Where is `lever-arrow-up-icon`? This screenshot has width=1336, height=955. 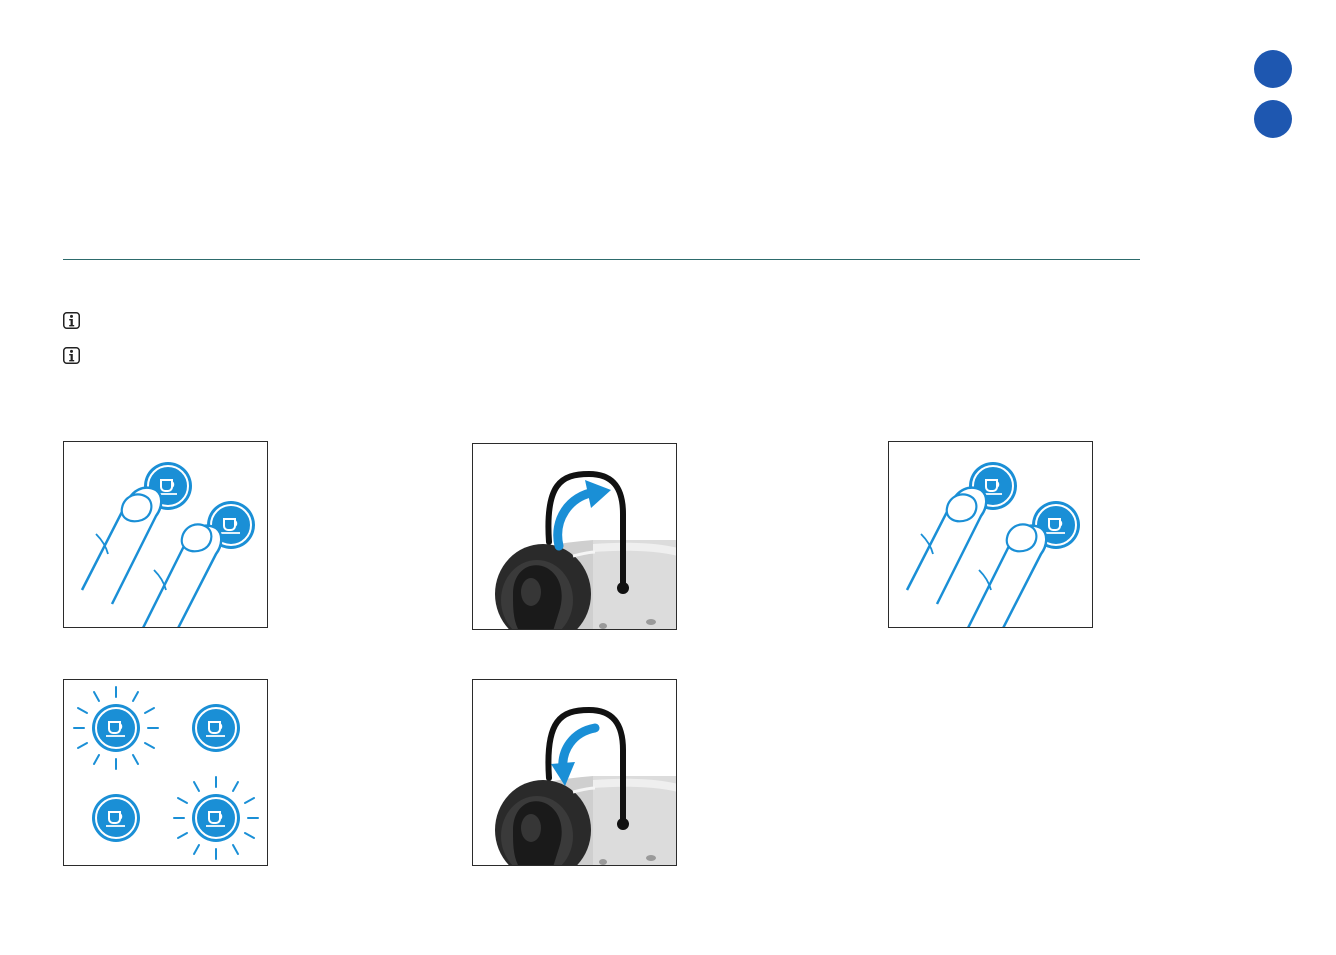
lever-arrow-up-icon is located at coordinates (575, 537).